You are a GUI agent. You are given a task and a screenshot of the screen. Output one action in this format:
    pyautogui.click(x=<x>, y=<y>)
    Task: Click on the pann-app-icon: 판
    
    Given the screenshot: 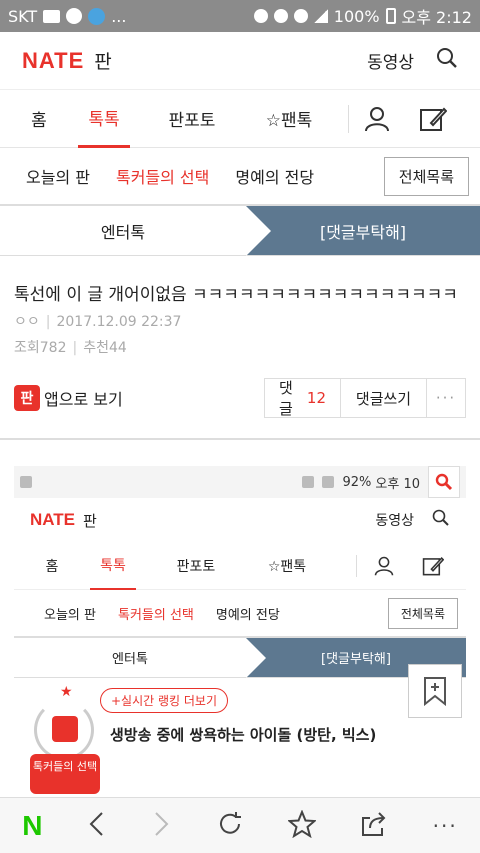 What is the action you would take?
    pyautogui.click(x=27, y=398)
    